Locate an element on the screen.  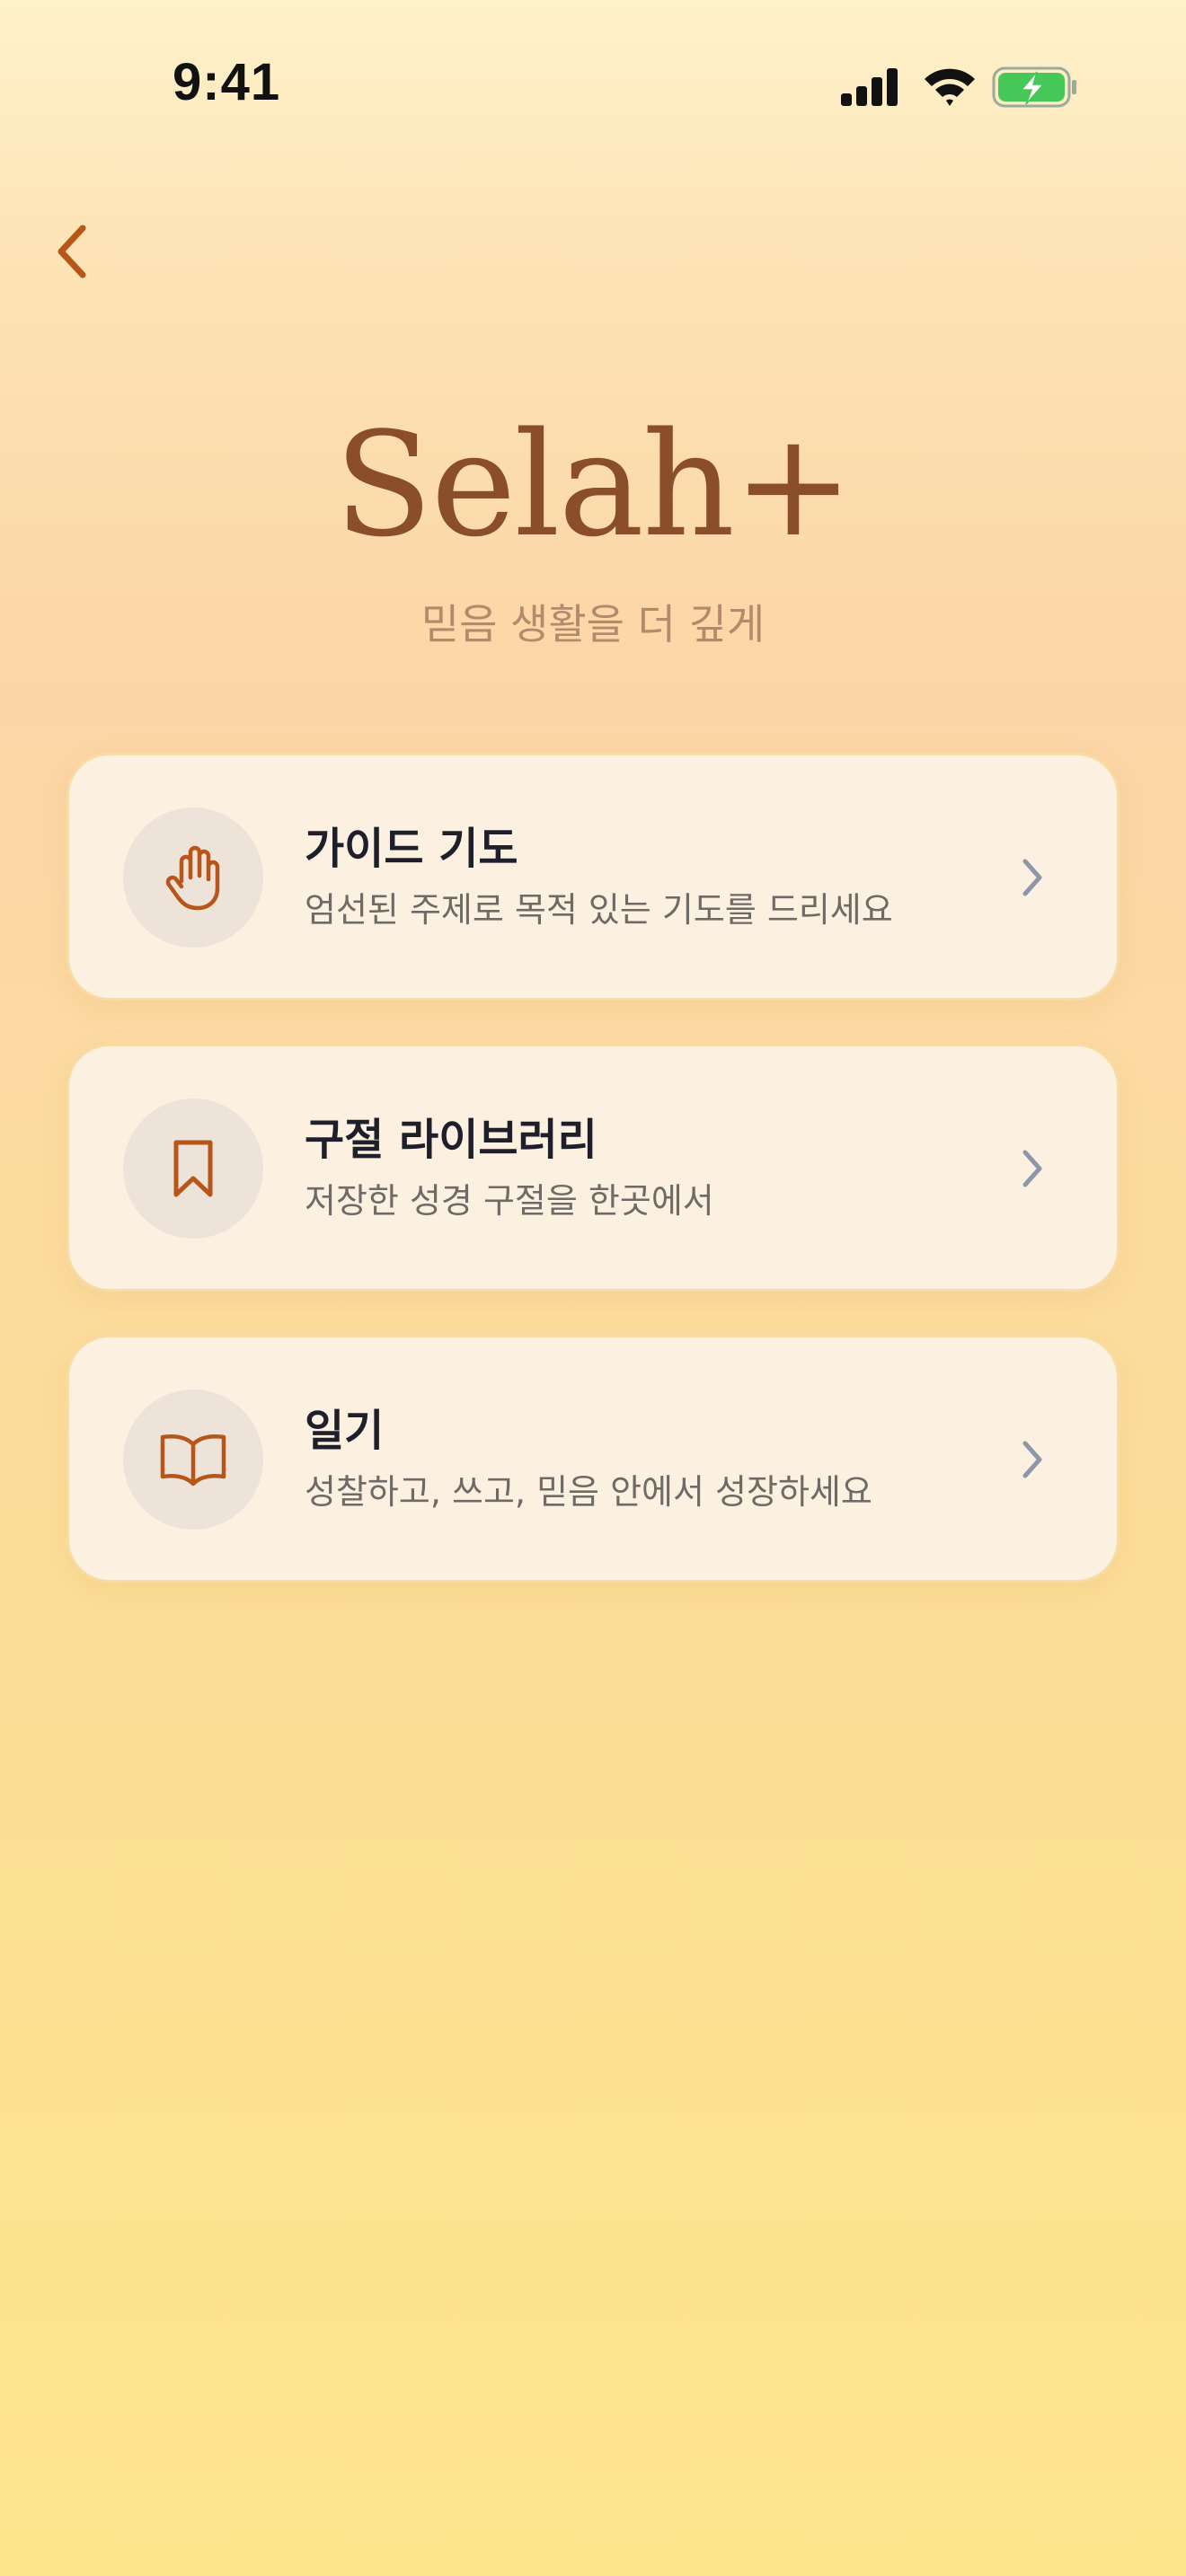
bookmark-icon is located at coordinates (193, 1168).